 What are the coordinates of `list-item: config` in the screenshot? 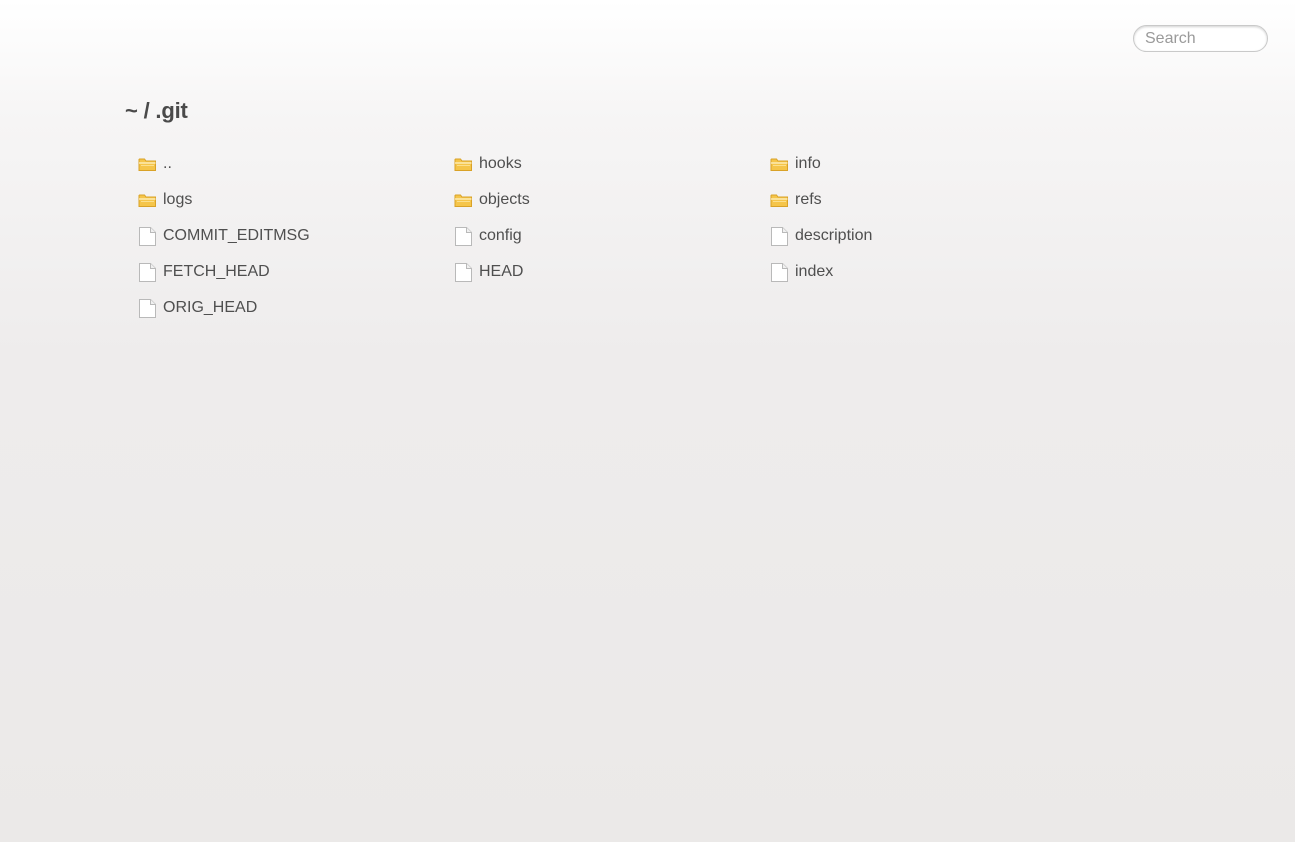 It's located at (612, 236).